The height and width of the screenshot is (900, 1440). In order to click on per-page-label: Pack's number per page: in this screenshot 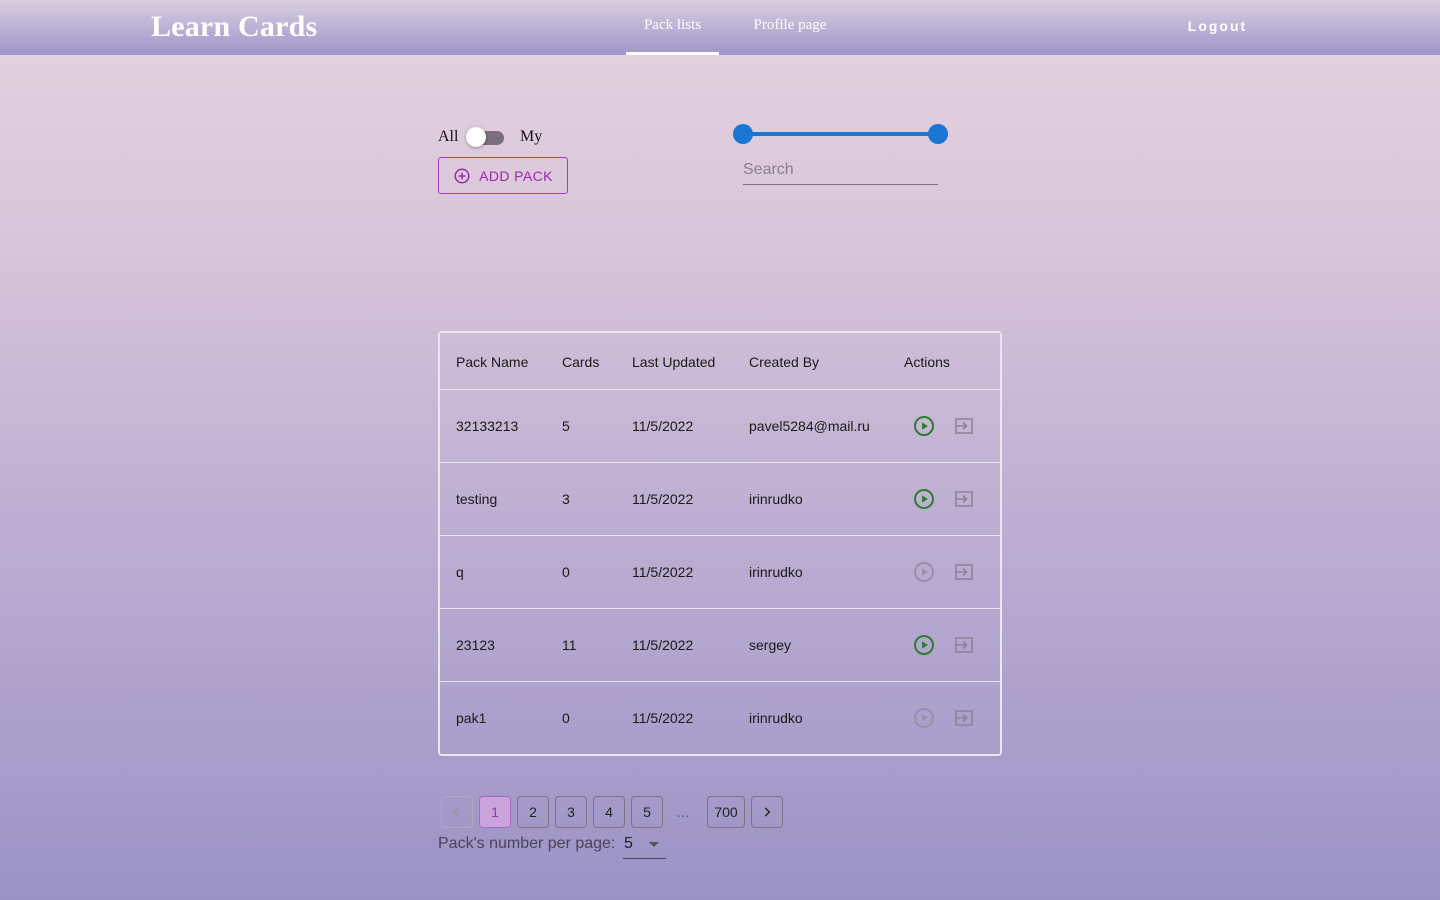, I will do `click(527, 843)`.